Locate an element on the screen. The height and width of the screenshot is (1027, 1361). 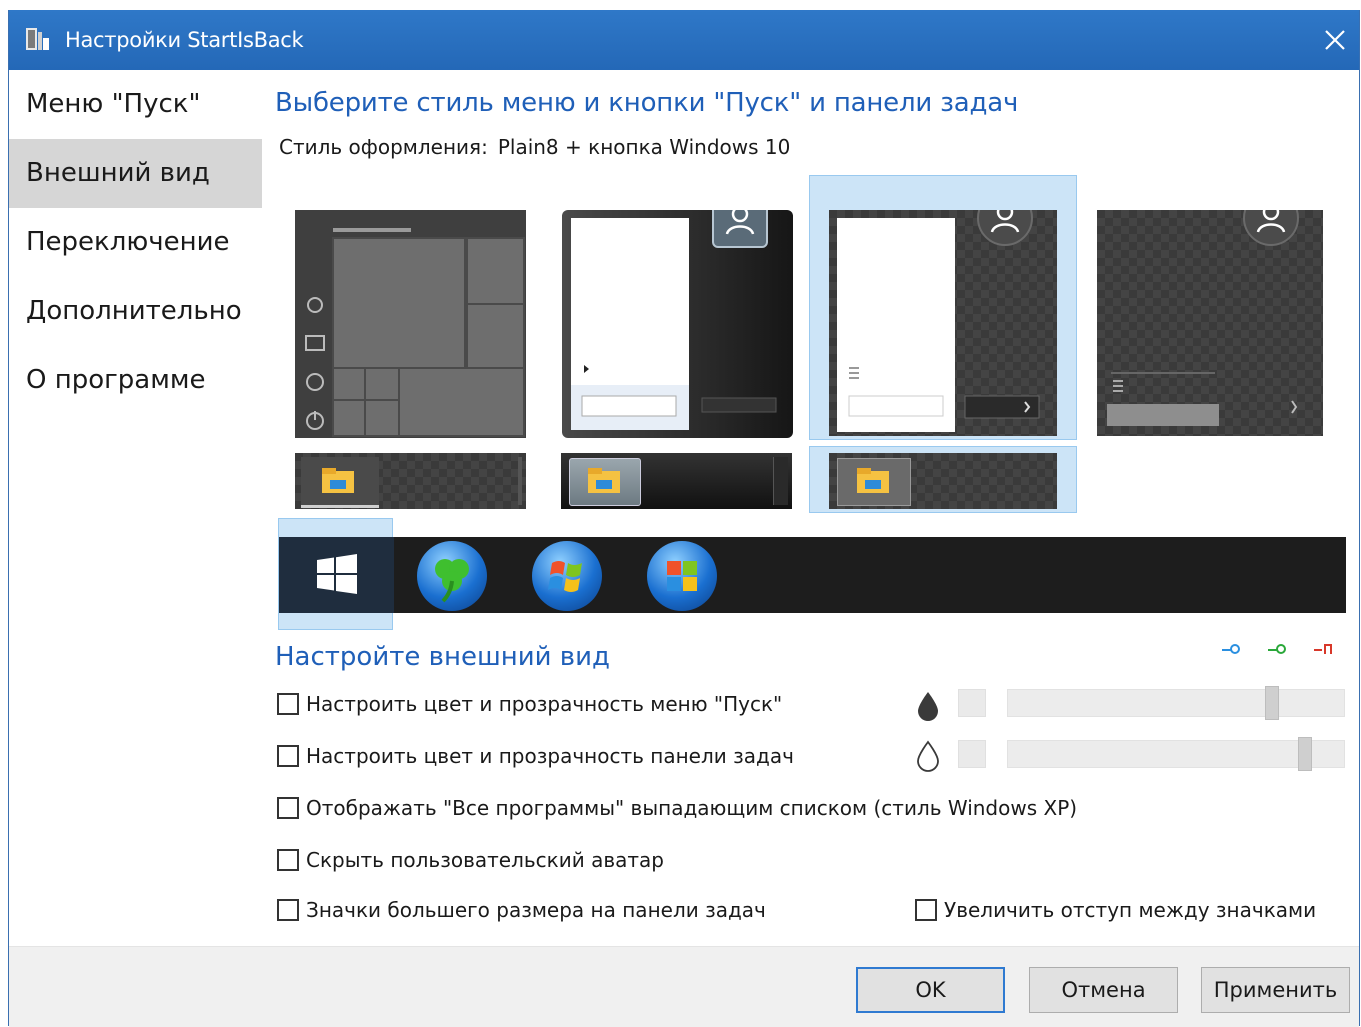
sidebar-item-appearance: Внешний вид is located at coordinates (135, 173).